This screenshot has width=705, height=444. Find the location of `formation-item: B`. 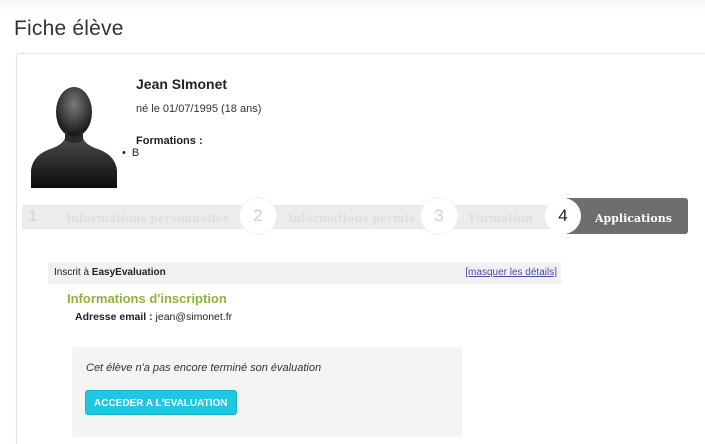

formation-item: B is located at coordinates (130, 153).